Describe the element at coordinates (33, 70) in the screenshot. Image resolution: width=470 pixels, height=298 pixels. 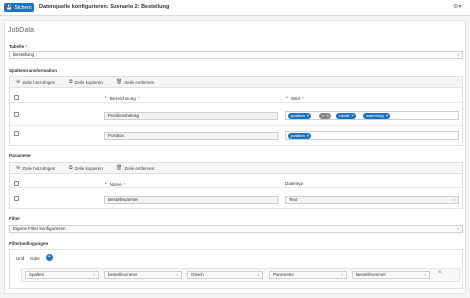
I see `column-transform-title: Spaltentransformation` at that location.